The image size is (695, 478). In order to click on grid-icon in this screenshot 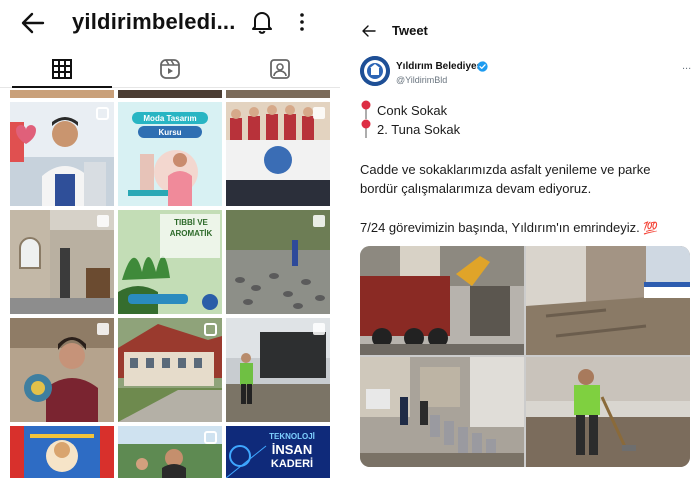, I will do `click(62, 69)`.